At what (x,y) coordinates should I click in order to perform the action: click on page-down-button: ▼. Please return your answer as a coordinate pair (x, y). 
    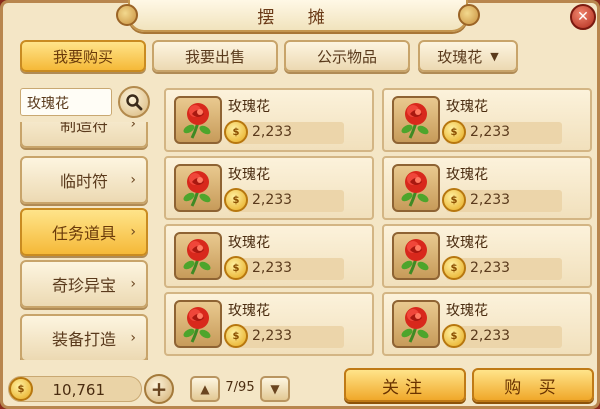
    Looking at the image, I should click on (275, 389).